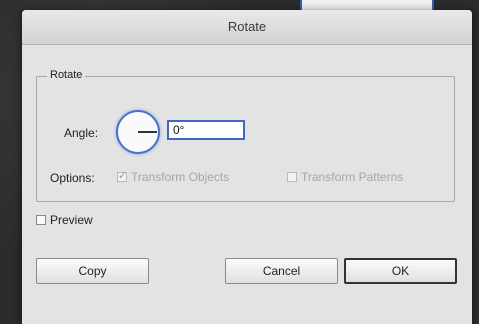 This screenshot has height=324, width=479. What do you see at coordinates (147, 132) in the screenshot?
I see `dial-indicator` at bounding box center [147, 132].